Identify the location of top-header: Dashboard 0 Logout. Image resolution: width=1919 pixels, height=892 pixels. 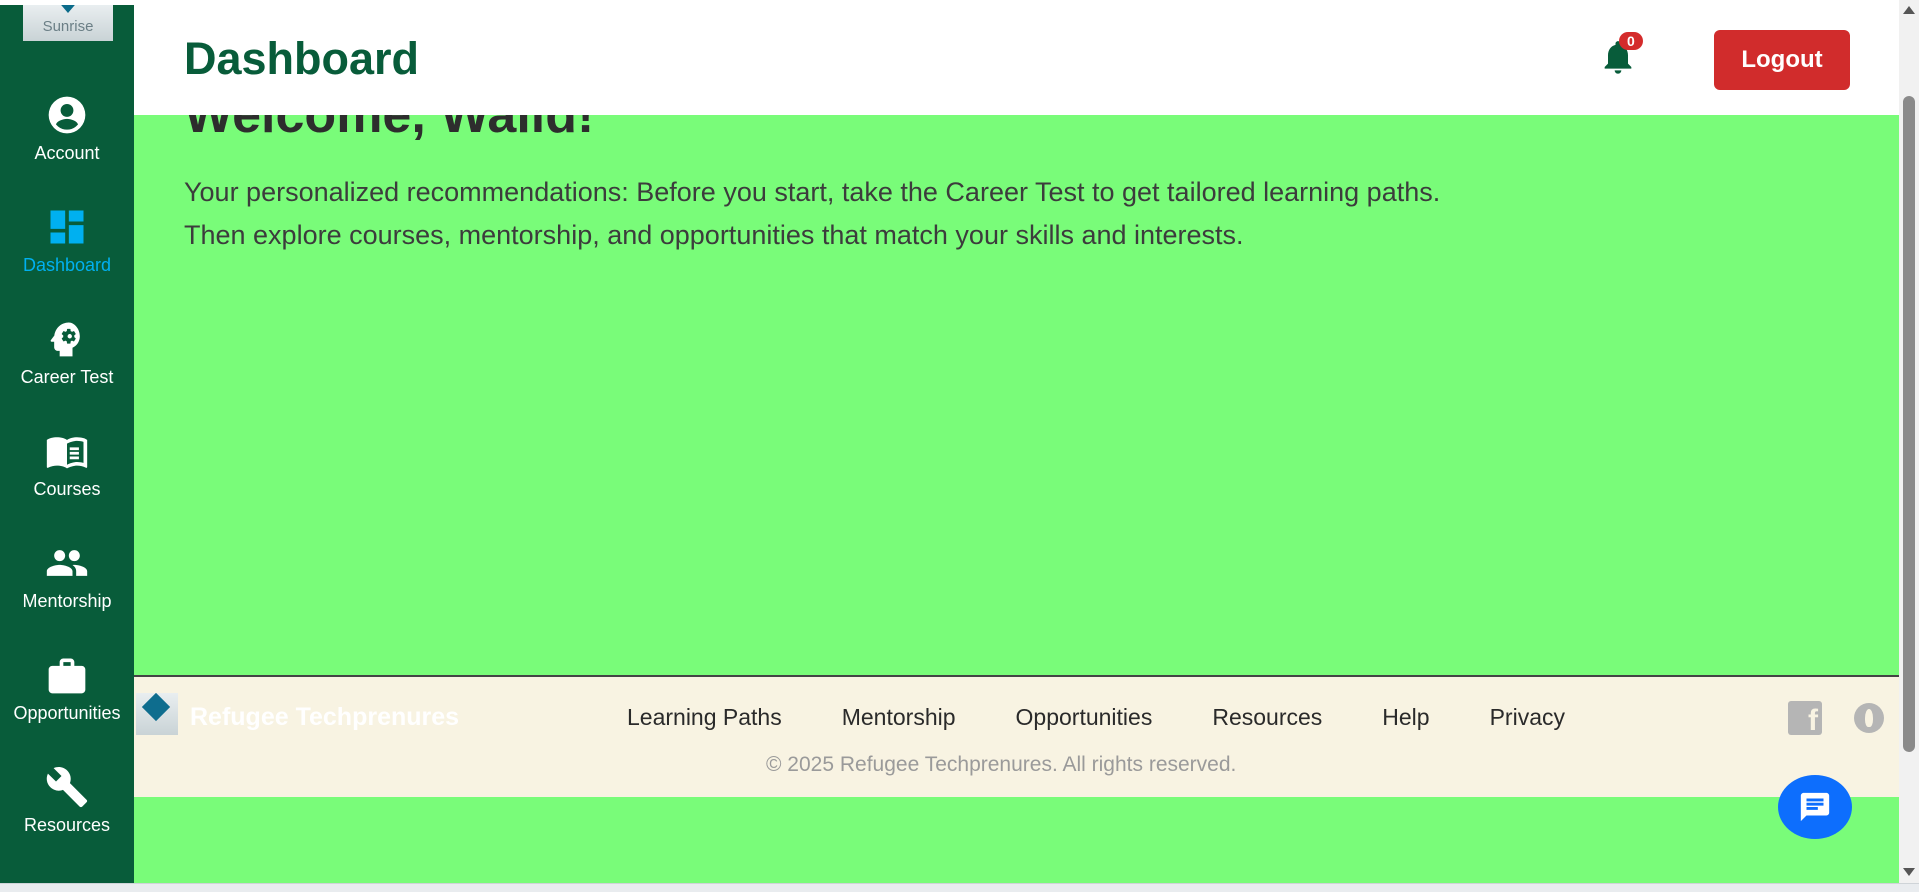
(1016, 60).